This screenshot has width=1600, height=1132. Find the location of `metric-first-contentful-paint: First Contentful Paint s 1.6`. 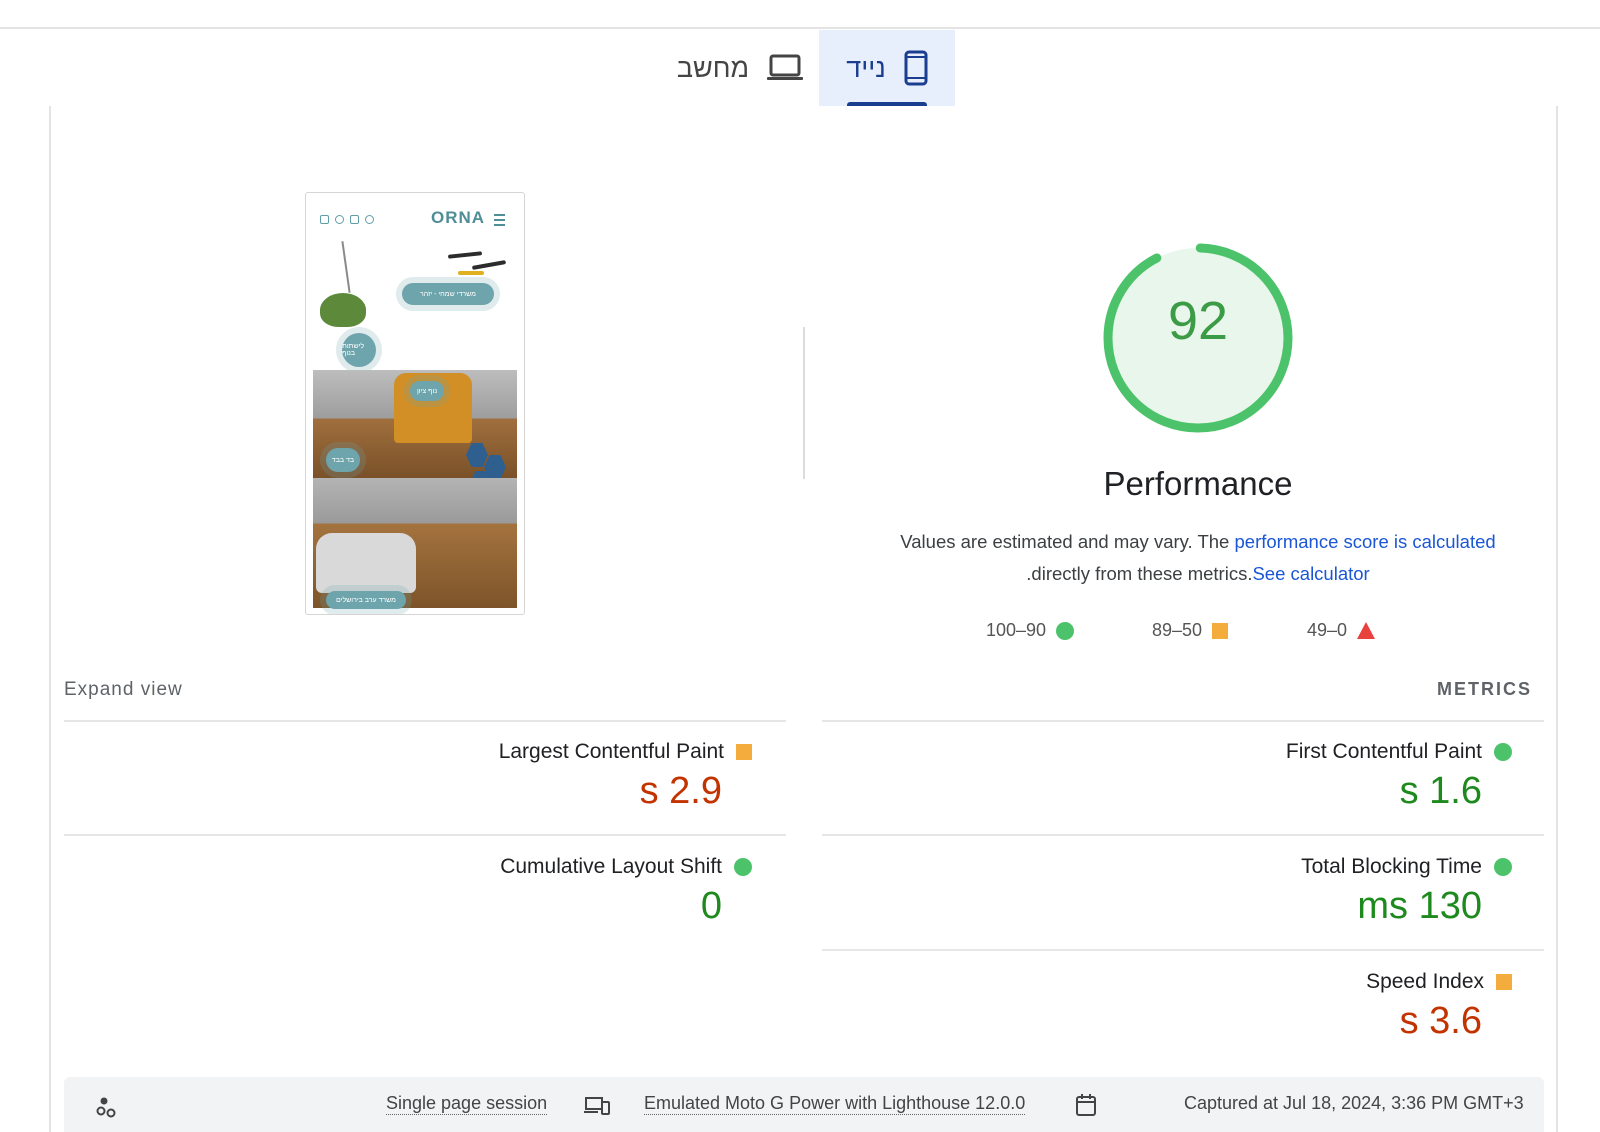

metric-first-contentful-paint: First Contentful Paint s 1.6 is located at coordinates (1256, 776).